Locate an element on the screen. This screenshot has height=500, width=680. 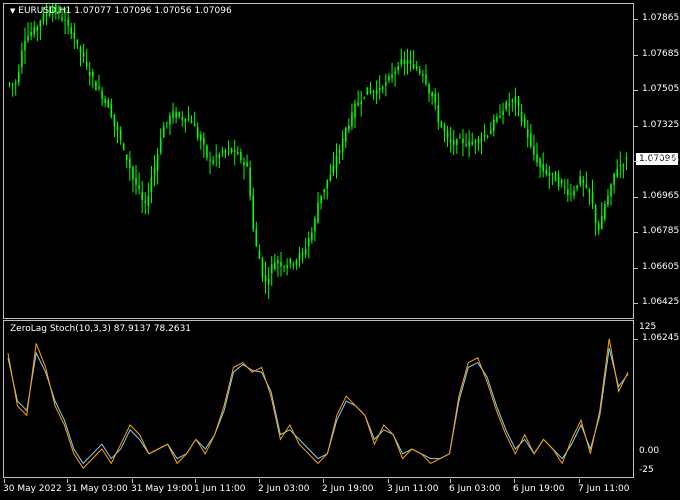
time-tick-label: 31 May 03:00 is located at coordinates (97, 489).